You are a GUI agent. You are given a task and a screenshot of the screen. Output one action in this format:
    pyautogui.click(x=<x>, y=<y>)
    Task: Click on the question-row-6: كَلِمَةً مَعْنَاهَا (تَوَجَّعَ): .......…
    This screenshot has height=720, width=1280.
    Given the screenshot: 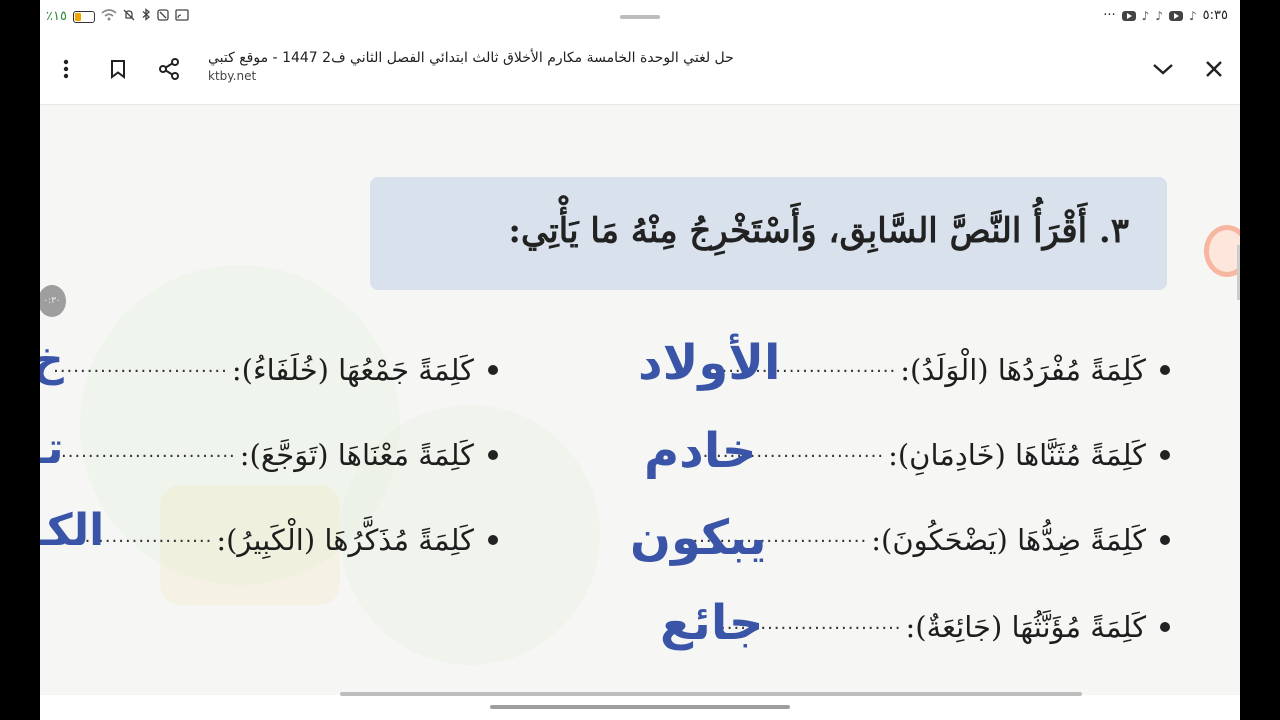 What is the action you would take?
    pyautogui.click(x=277, y=455)
    